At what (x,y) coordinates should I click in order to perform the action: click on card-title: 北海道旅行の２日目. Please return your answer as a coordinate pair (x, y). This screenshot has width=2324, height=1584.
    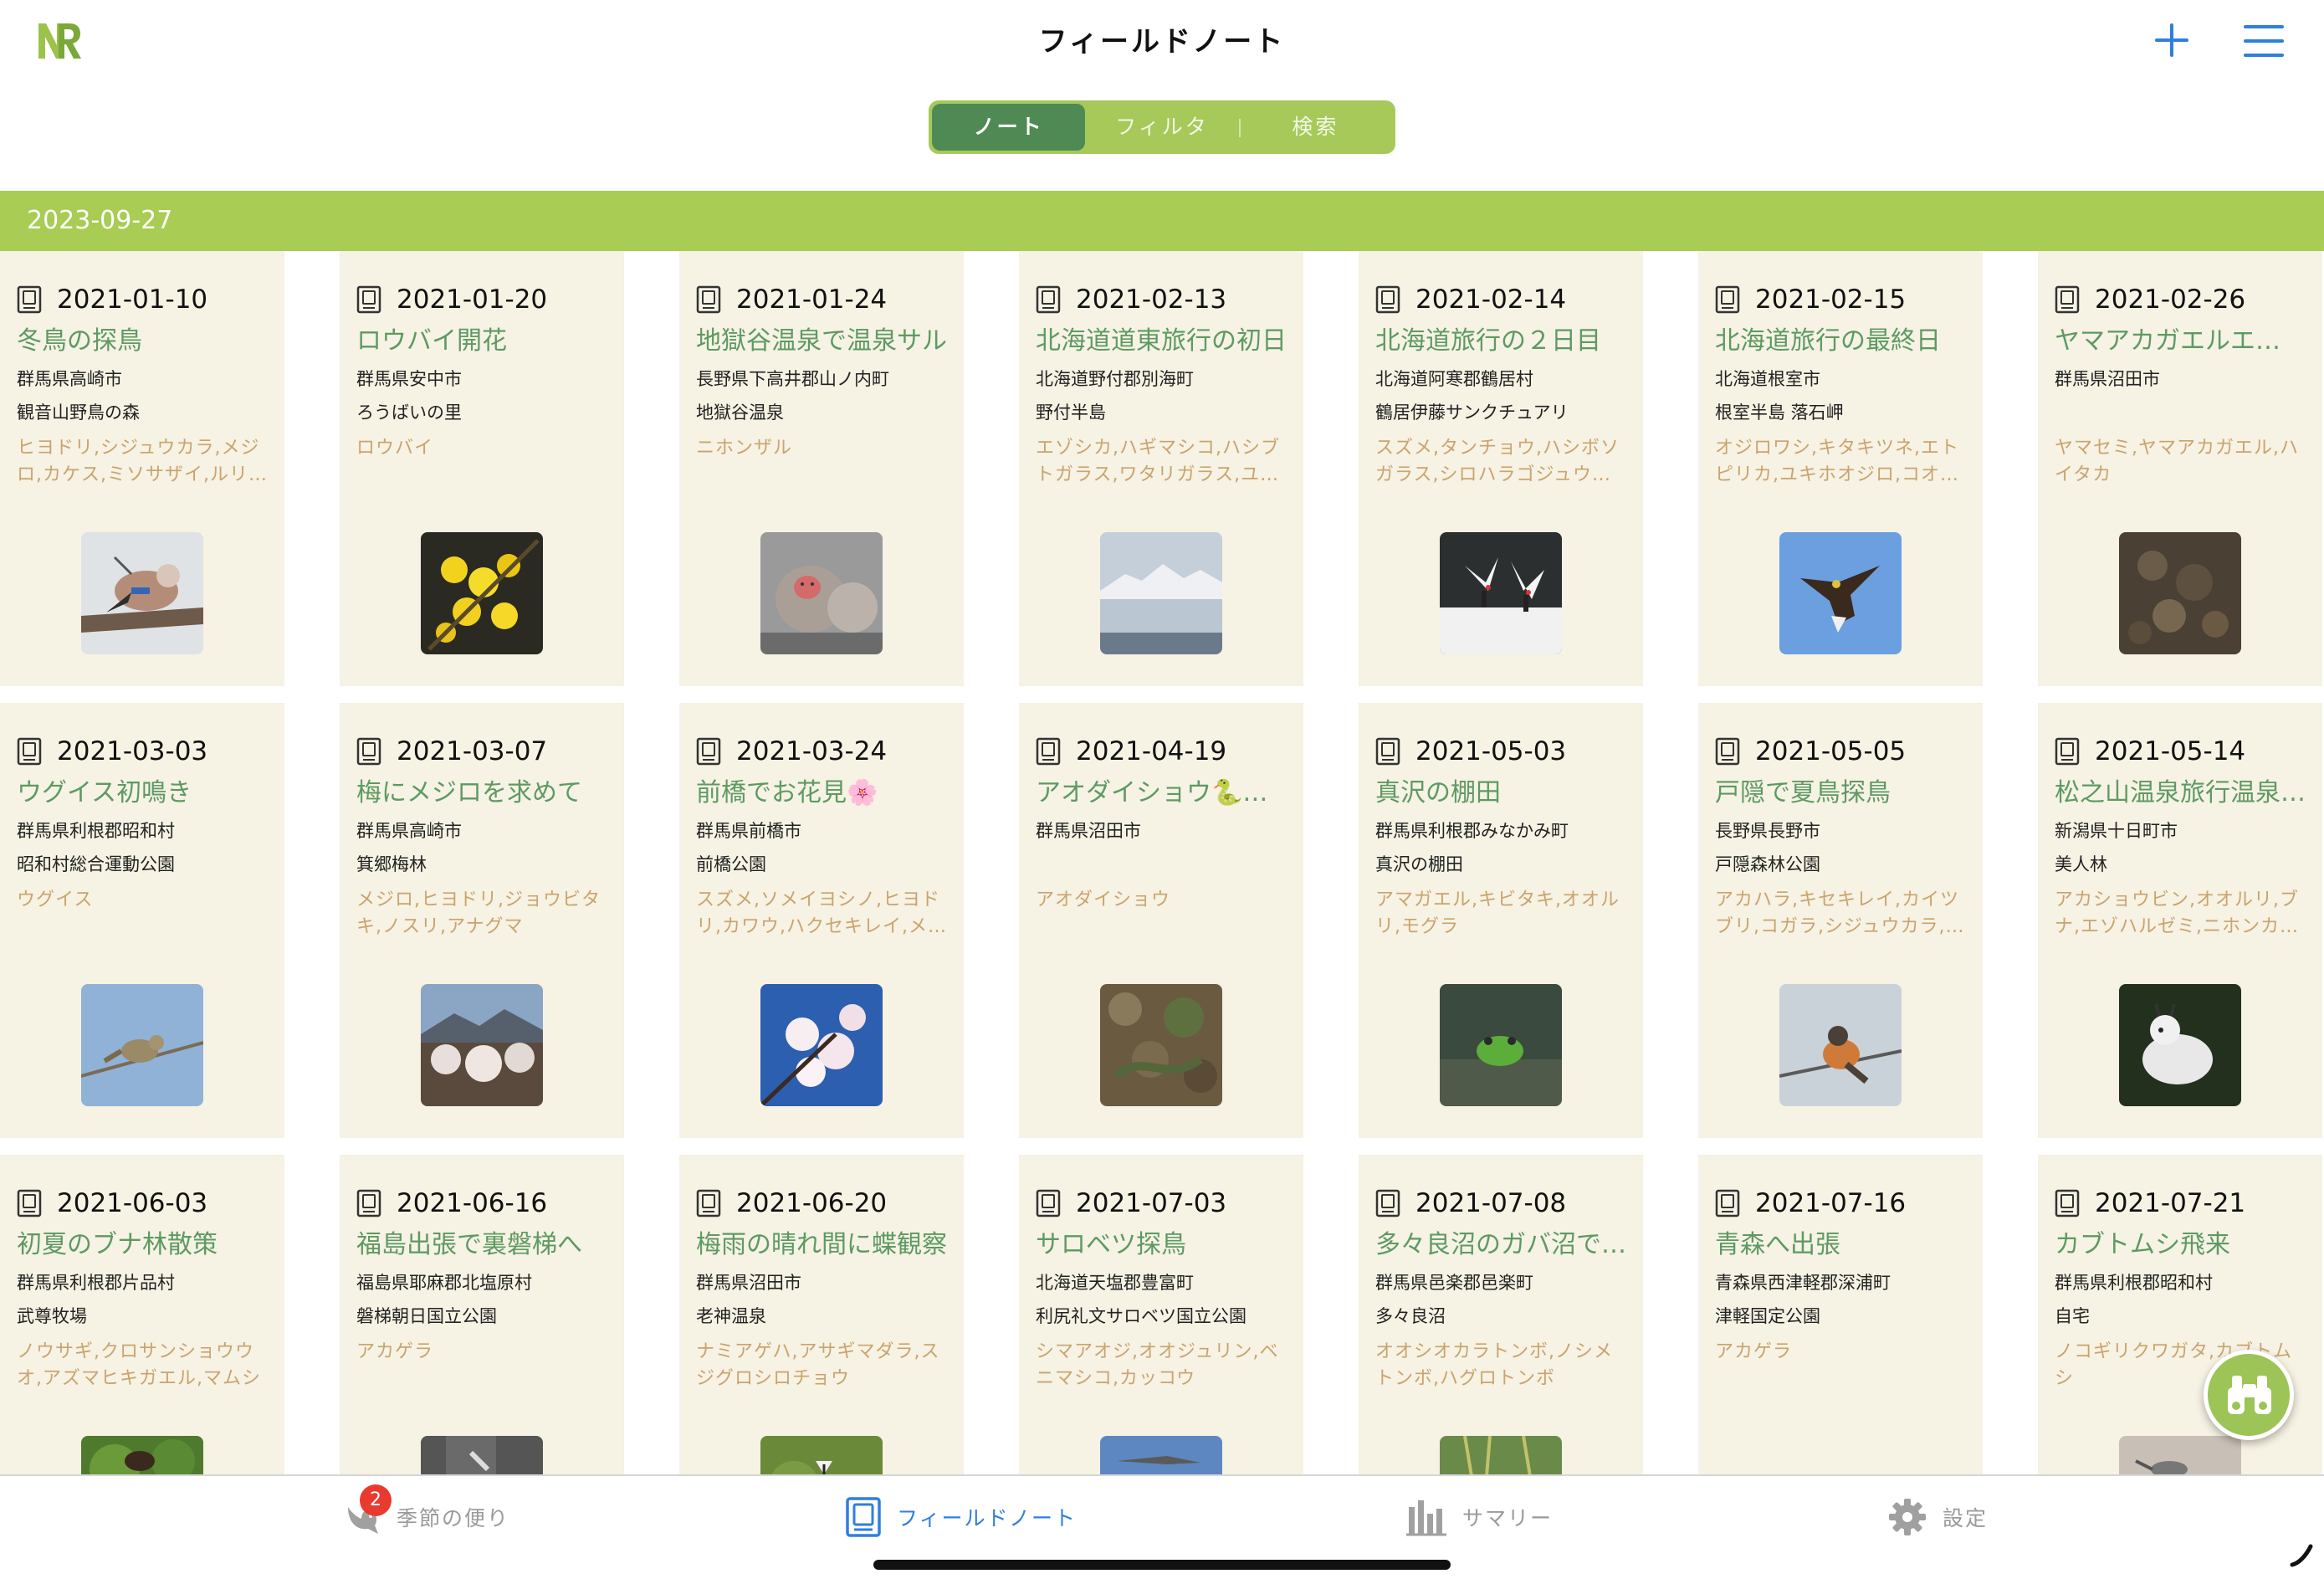
    Looking at the image, I should click on (1488, 341).